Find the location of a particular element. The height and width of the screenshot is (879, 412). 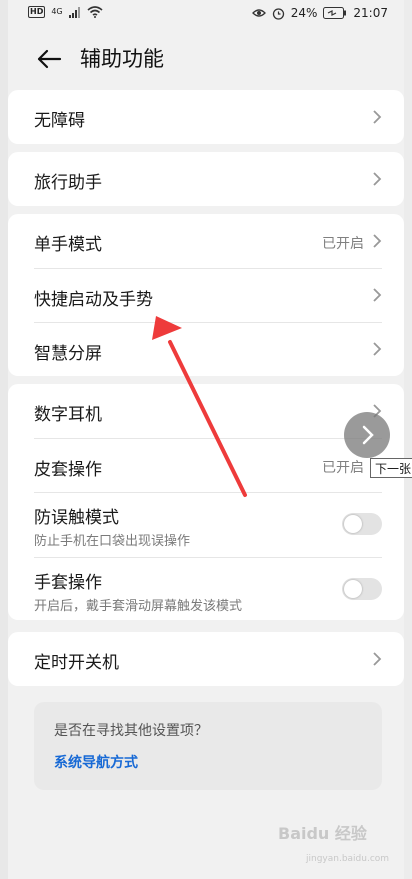

app-header: 辅助功能 is located at coordinates (206, 59).